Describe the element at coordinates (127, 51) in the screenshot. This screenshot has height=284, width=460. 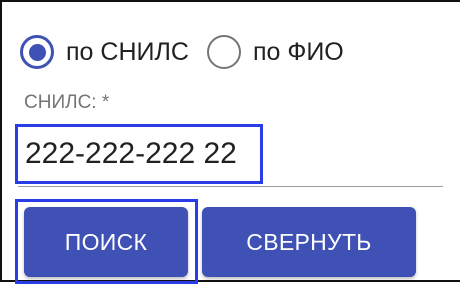
I see `radio-label-snils: по СНИЛС` at that location.